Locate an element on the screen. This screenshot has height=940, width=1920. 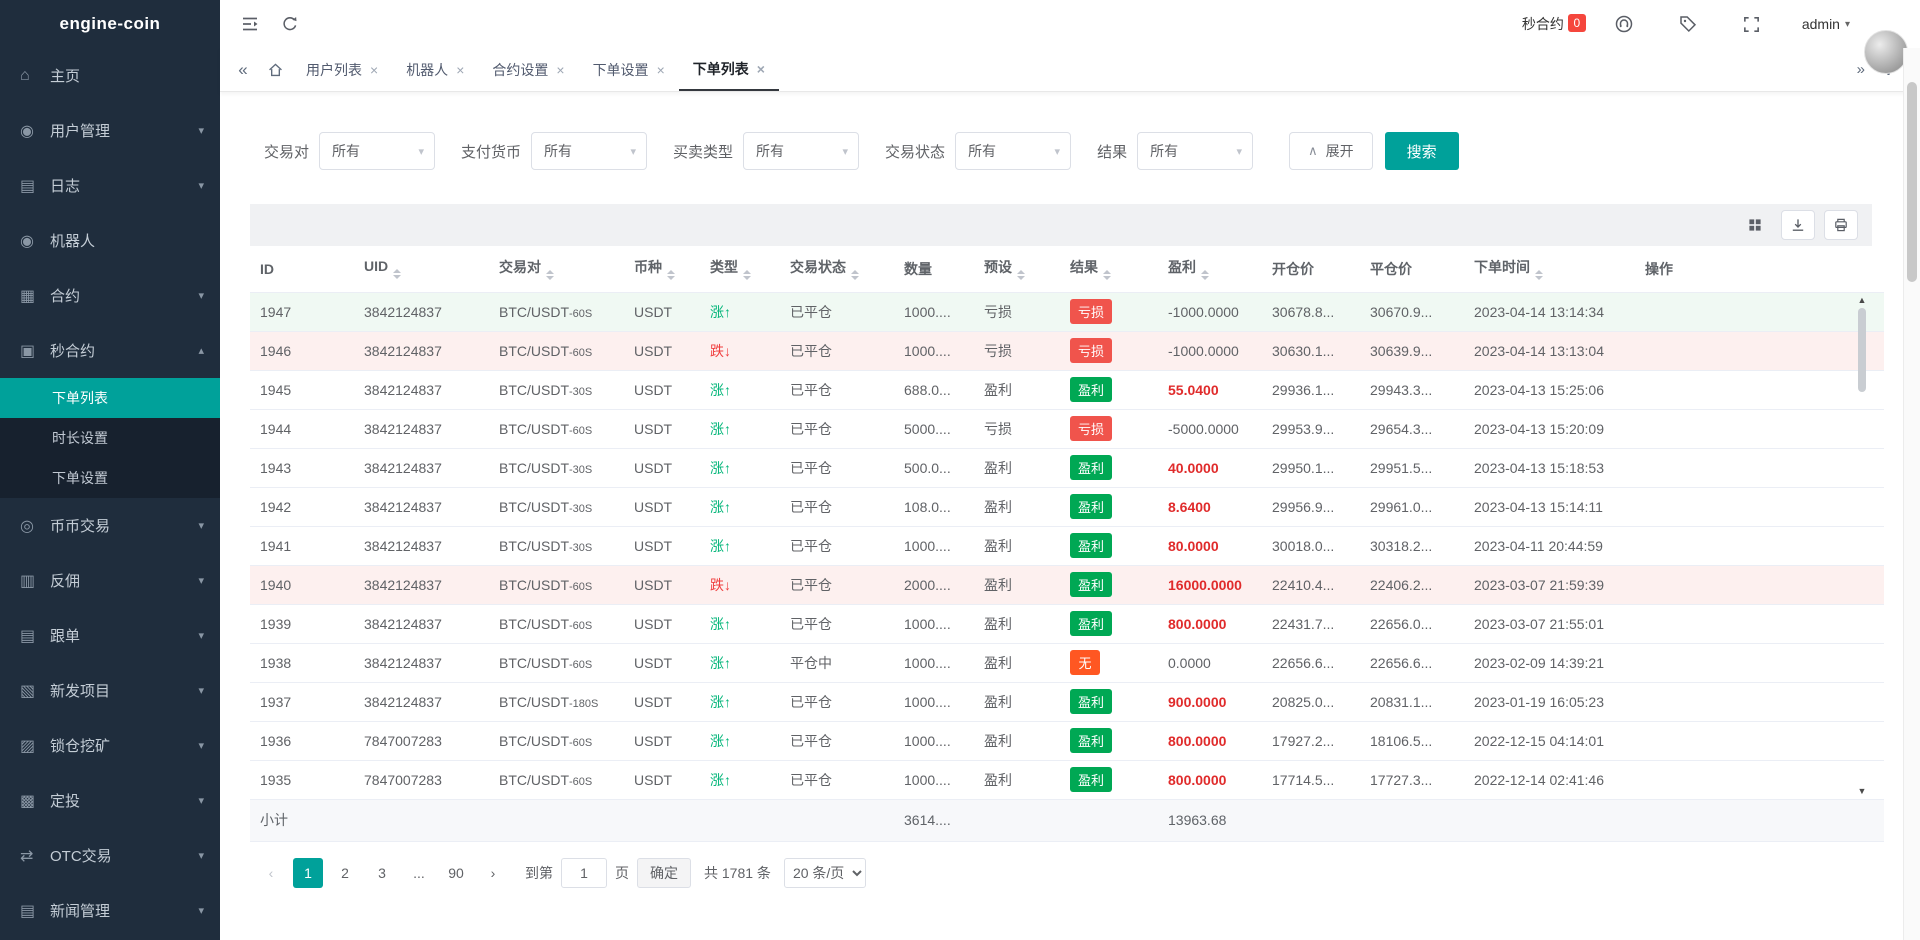
search-button: 搜索 is located at coordinates (1421, 151).